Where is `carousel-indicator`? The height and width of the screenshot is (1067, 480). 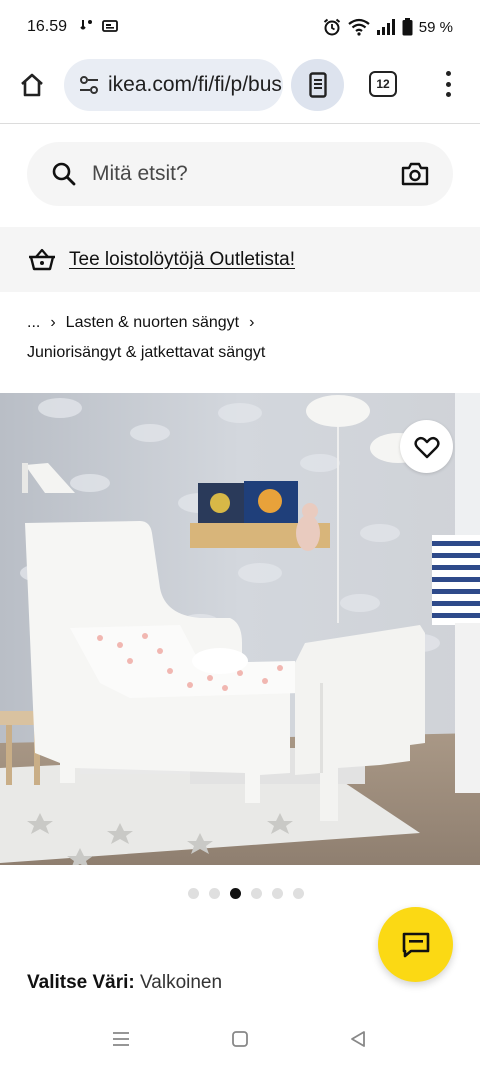 carousel-indicator is located at coordinates (240, 893).